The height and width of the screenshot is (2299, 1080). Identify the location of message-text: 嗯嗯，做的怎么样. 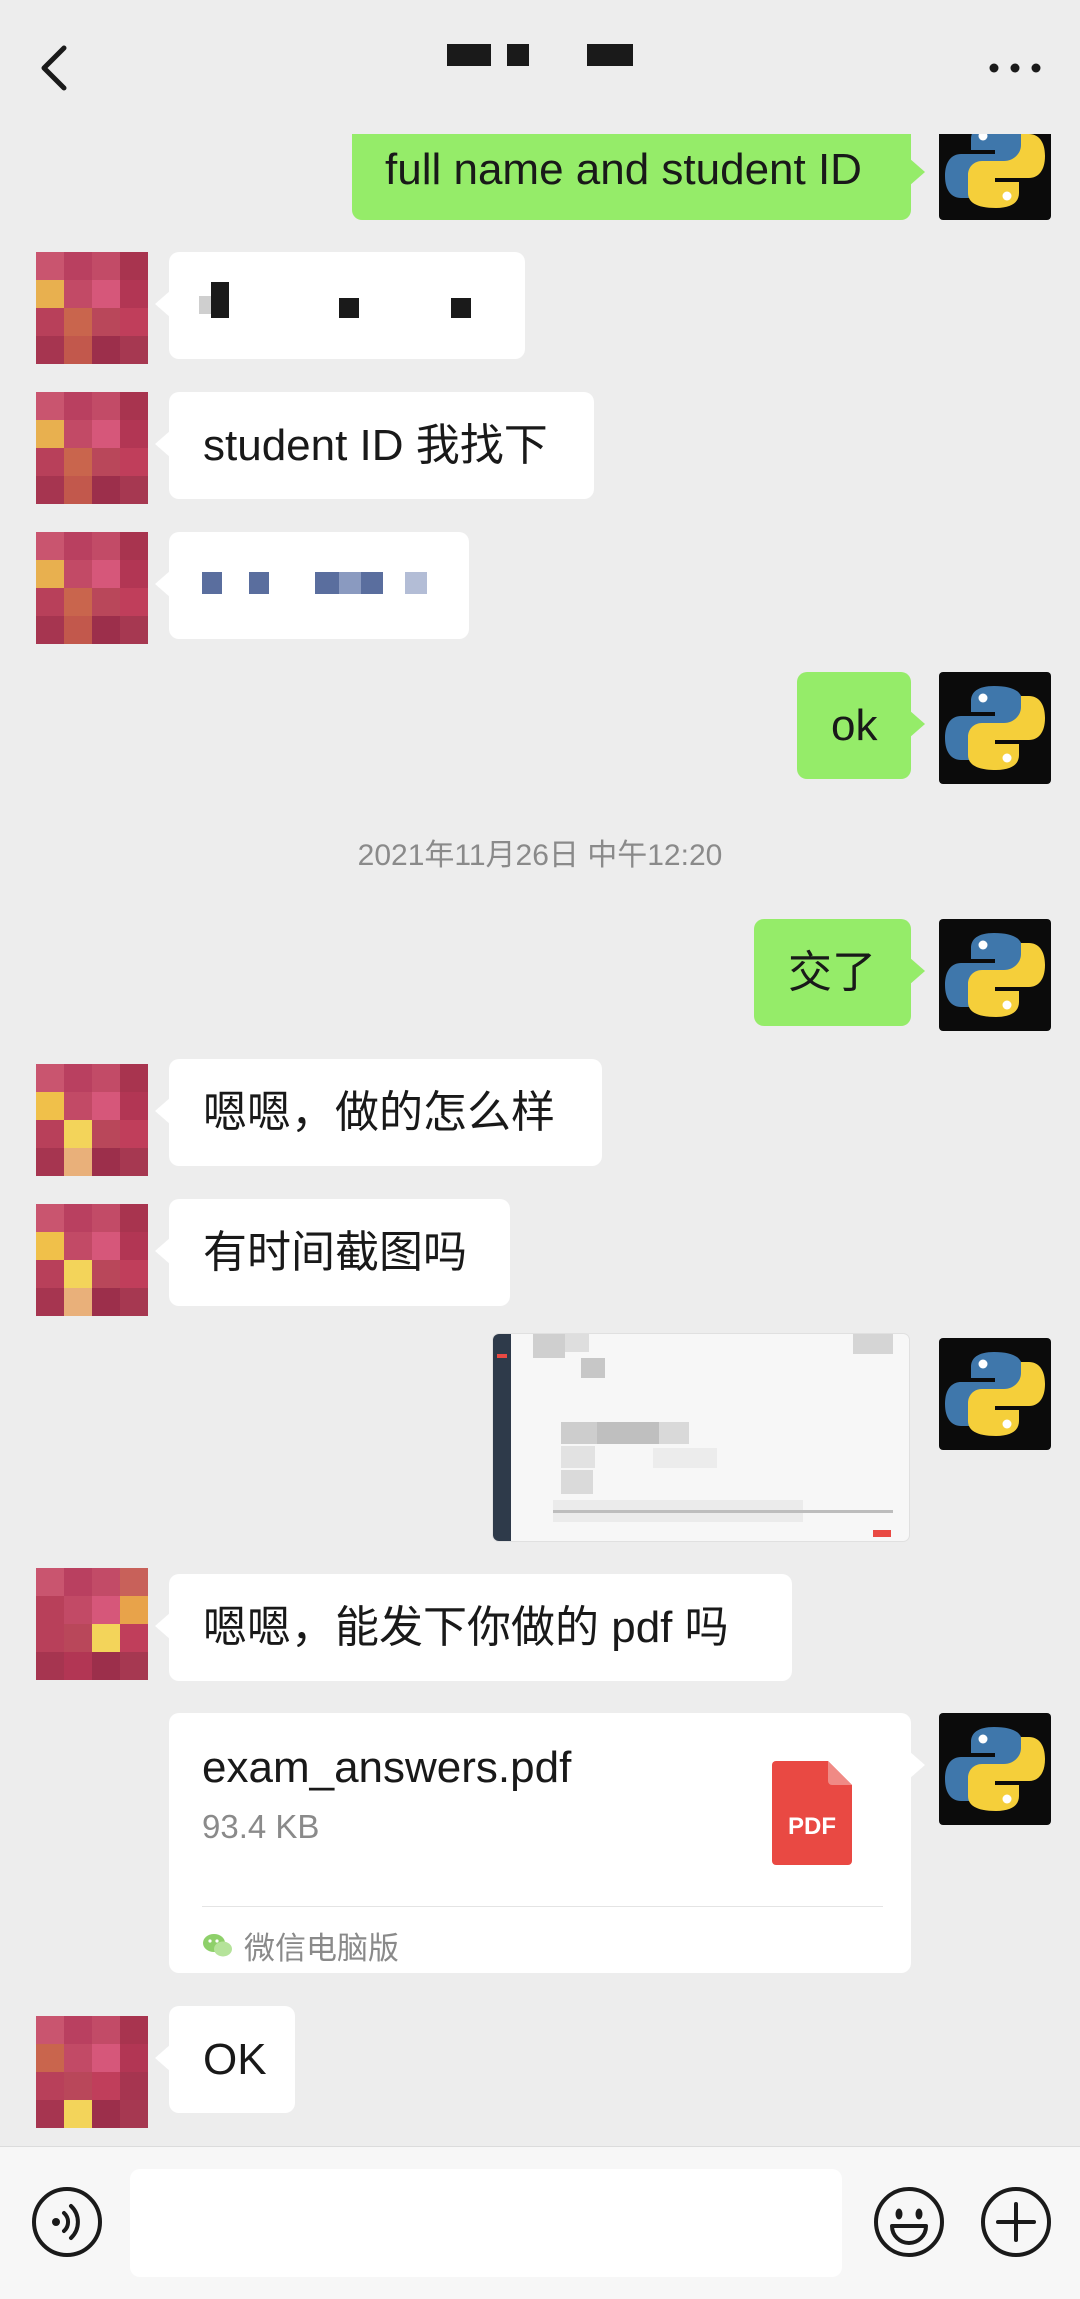
(379, 1112).